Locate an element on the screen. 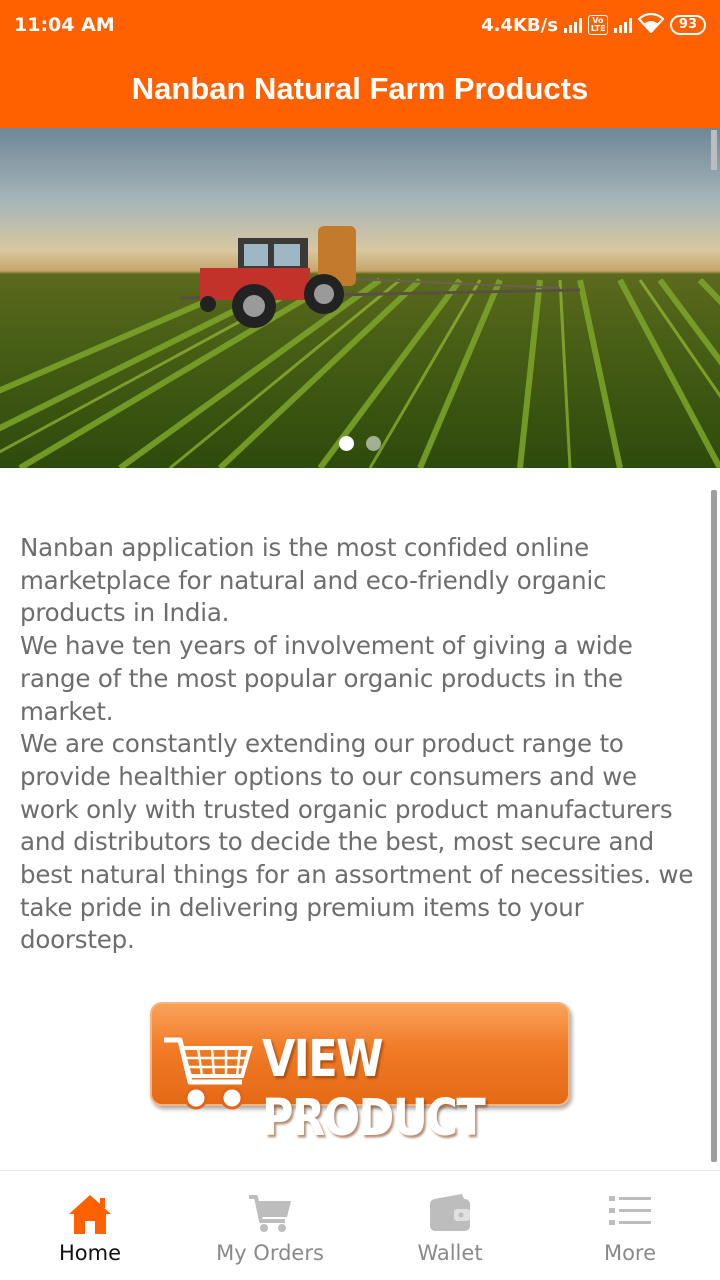  view-product-button: VIEW PRODUCT is located at coordinates (360, 1075).